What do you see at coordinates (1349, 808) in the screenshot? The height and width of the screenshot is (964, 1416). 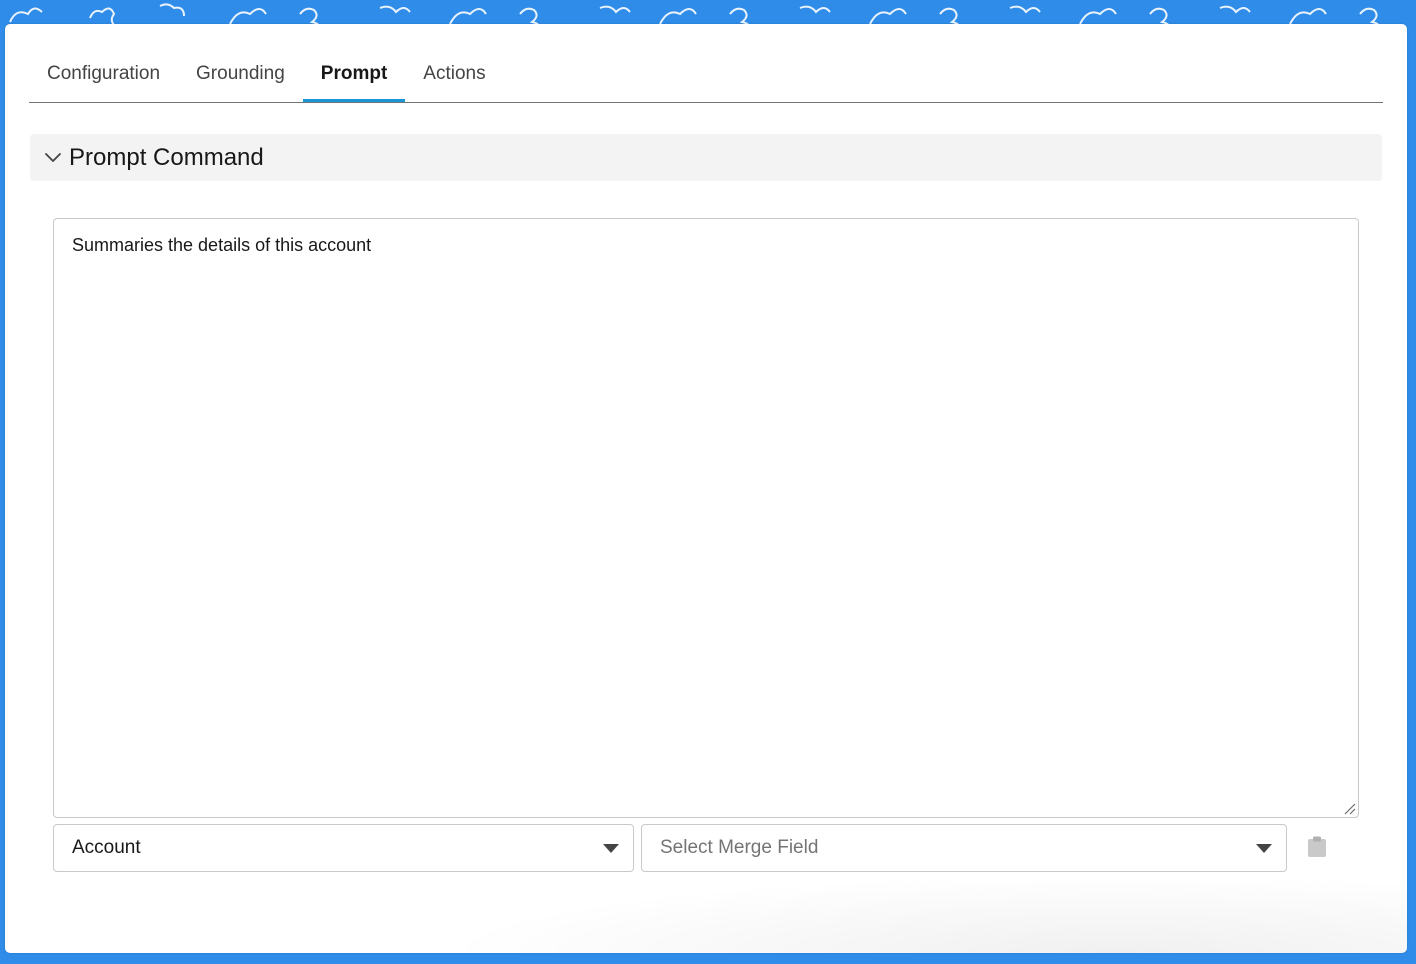 I see `resize-handle-icon` at bounding box center [1349, 808].